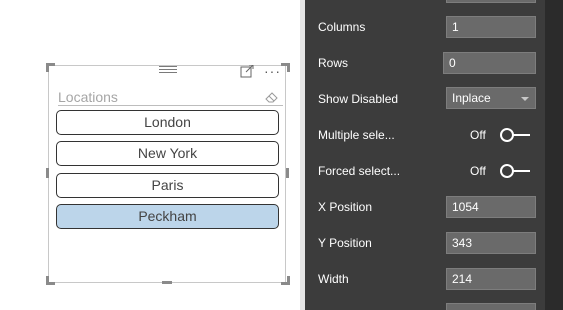 Image resolution: width=563 pixels, height=310 pixels. Describe the element at coordinates (272, 71) in the screenshot. I see `more-options-icon: ···` at that location.